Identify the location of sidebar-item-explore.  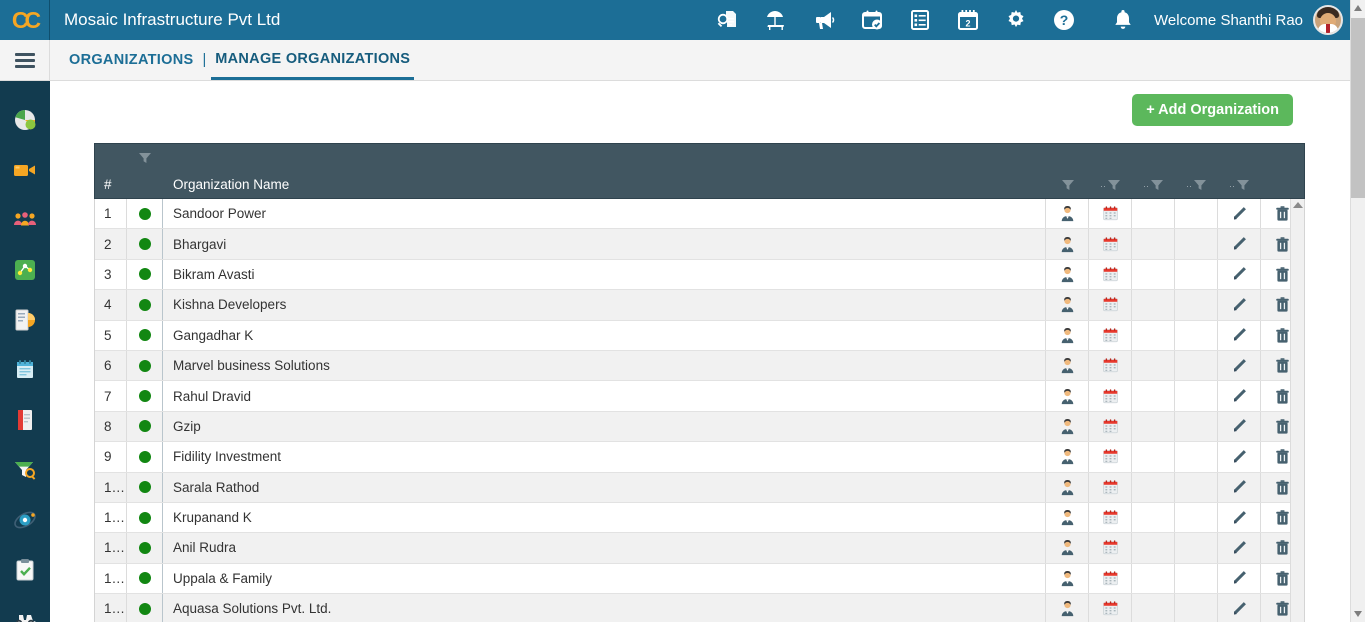
(25, 614).